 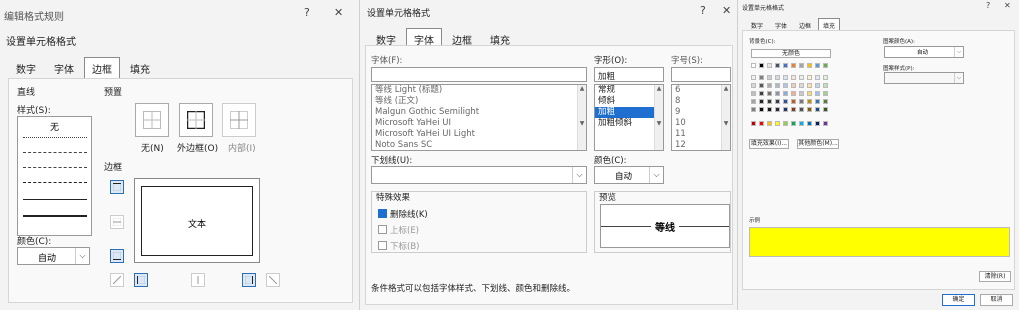 I want to click on line-style-dashed, so click(x=55, y=182).